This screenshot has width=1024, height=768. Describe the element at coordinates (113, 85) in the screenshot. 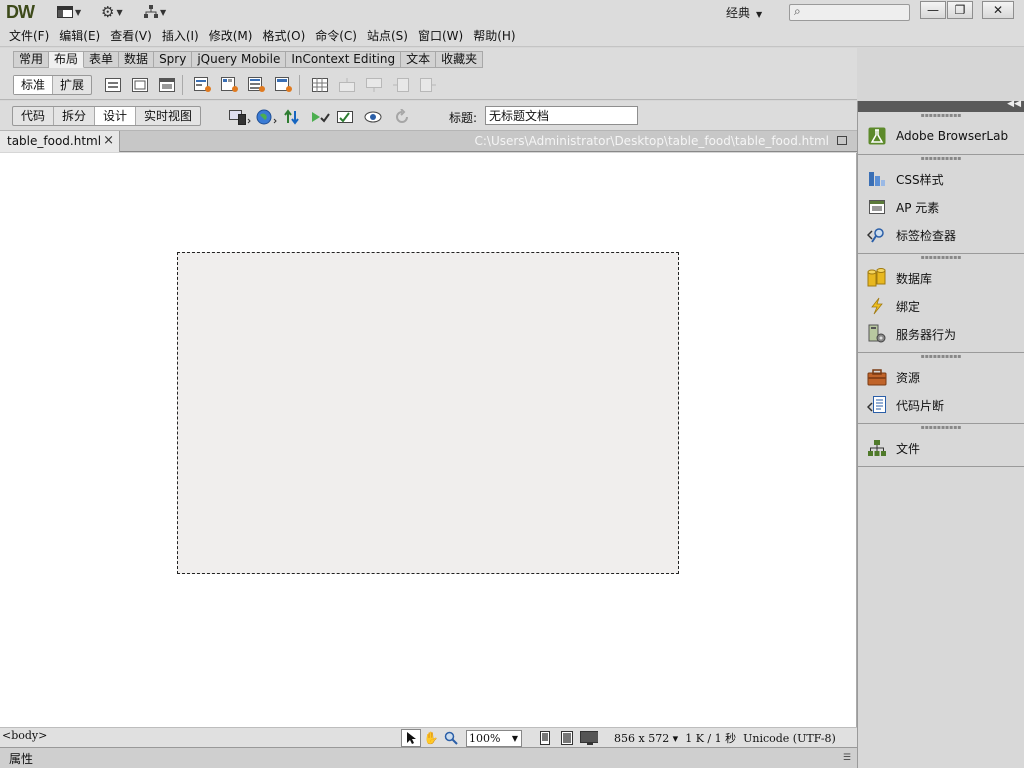

I see `insert-div-button` at that location.